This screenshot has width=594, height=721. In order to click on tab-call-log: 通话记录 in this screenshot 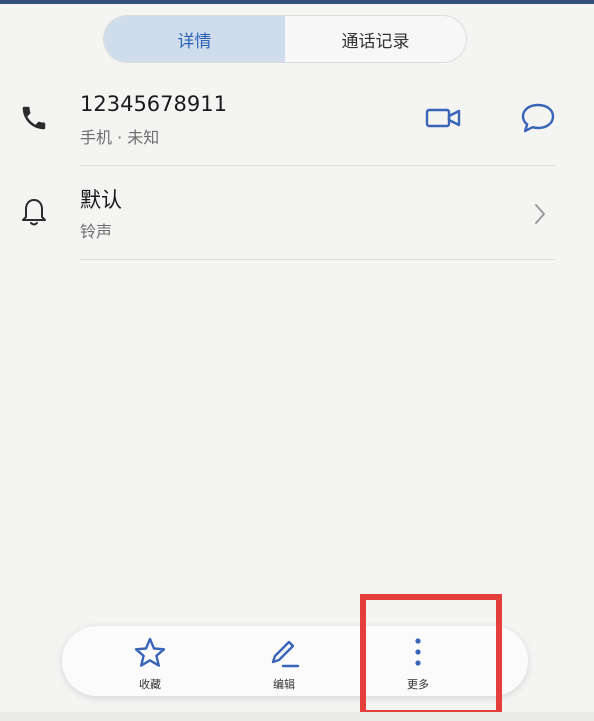, I will do `click(375, 39)`.